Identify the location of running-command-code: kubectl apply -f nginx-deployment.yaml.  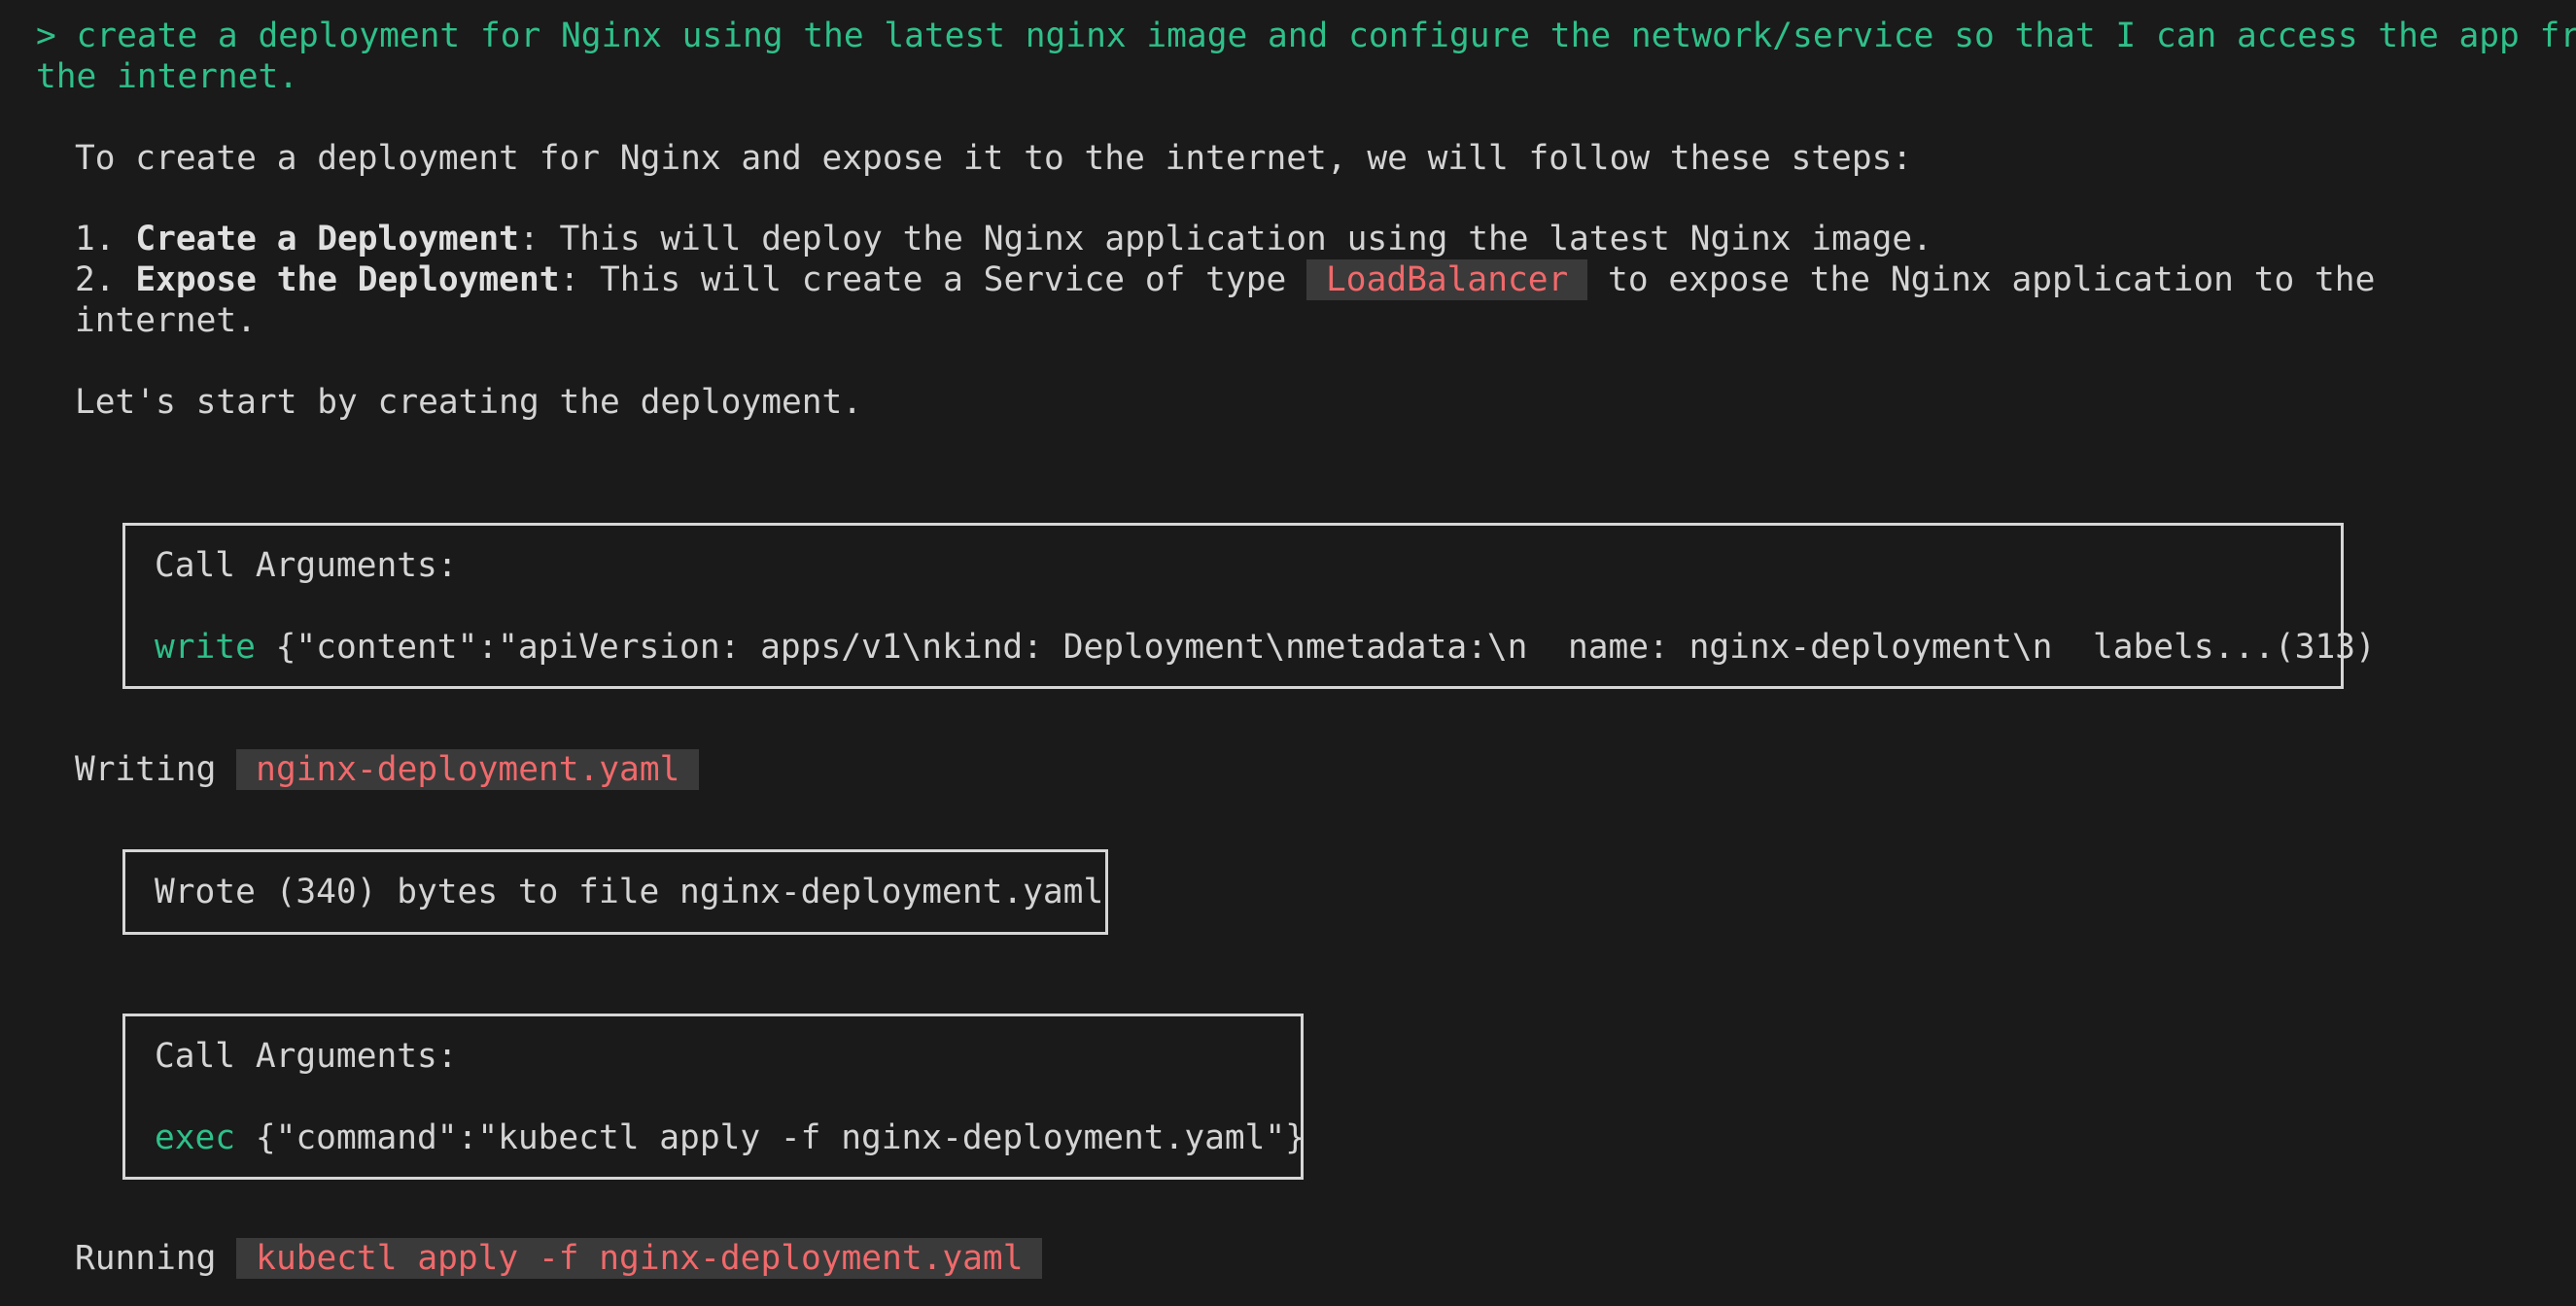
(640, 1258).